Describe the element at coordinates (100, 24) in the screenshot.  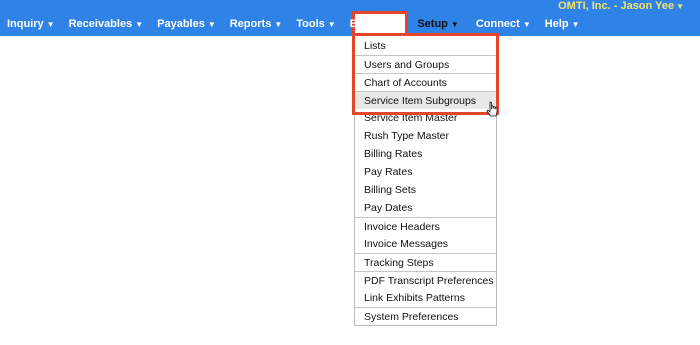
I see `menu-label: Receivables` at that location.